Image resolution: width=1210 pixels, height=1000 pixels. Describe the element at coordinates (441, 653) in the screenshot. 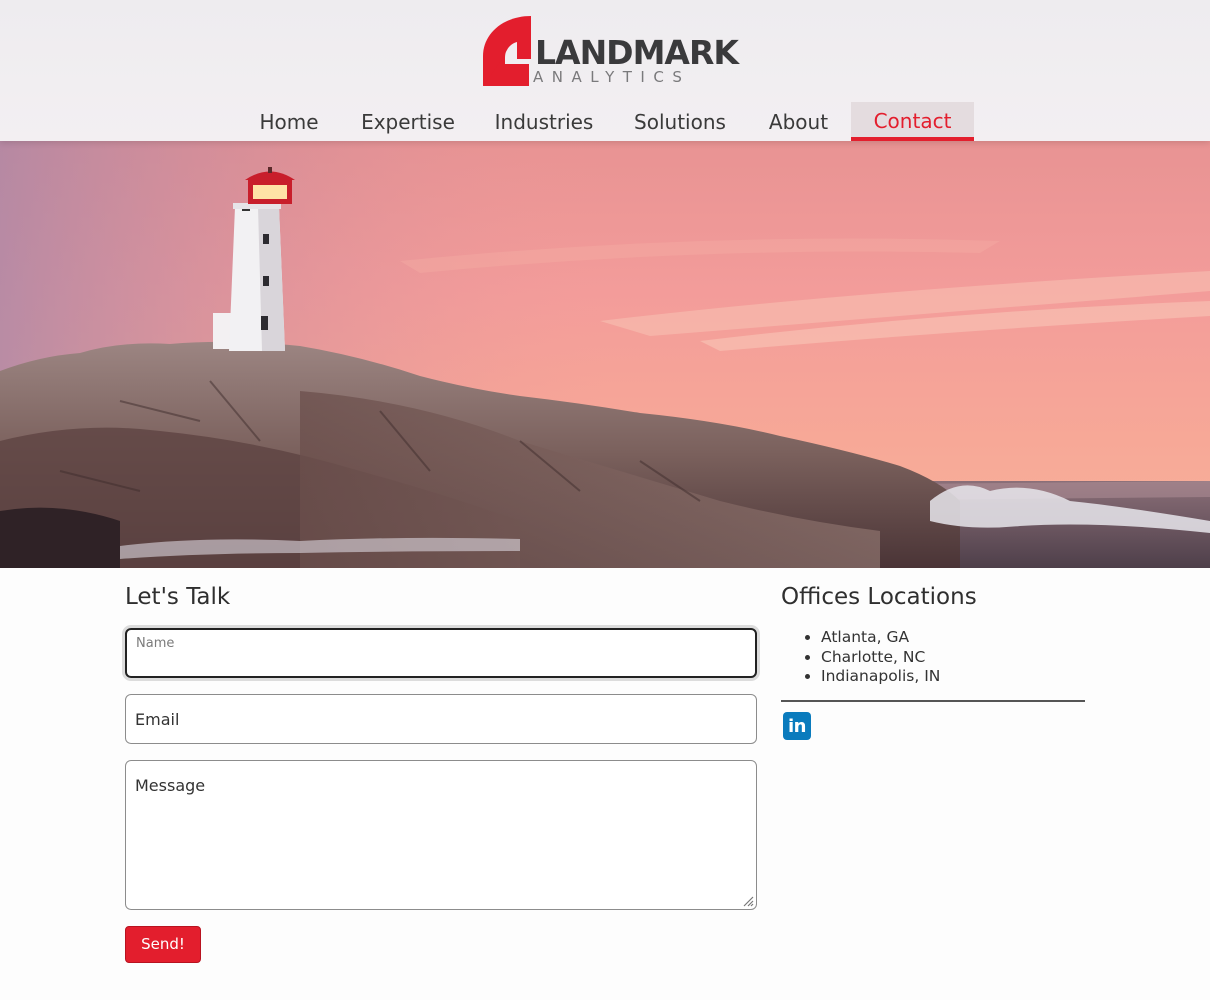

I see `name-field: Name` at that location.